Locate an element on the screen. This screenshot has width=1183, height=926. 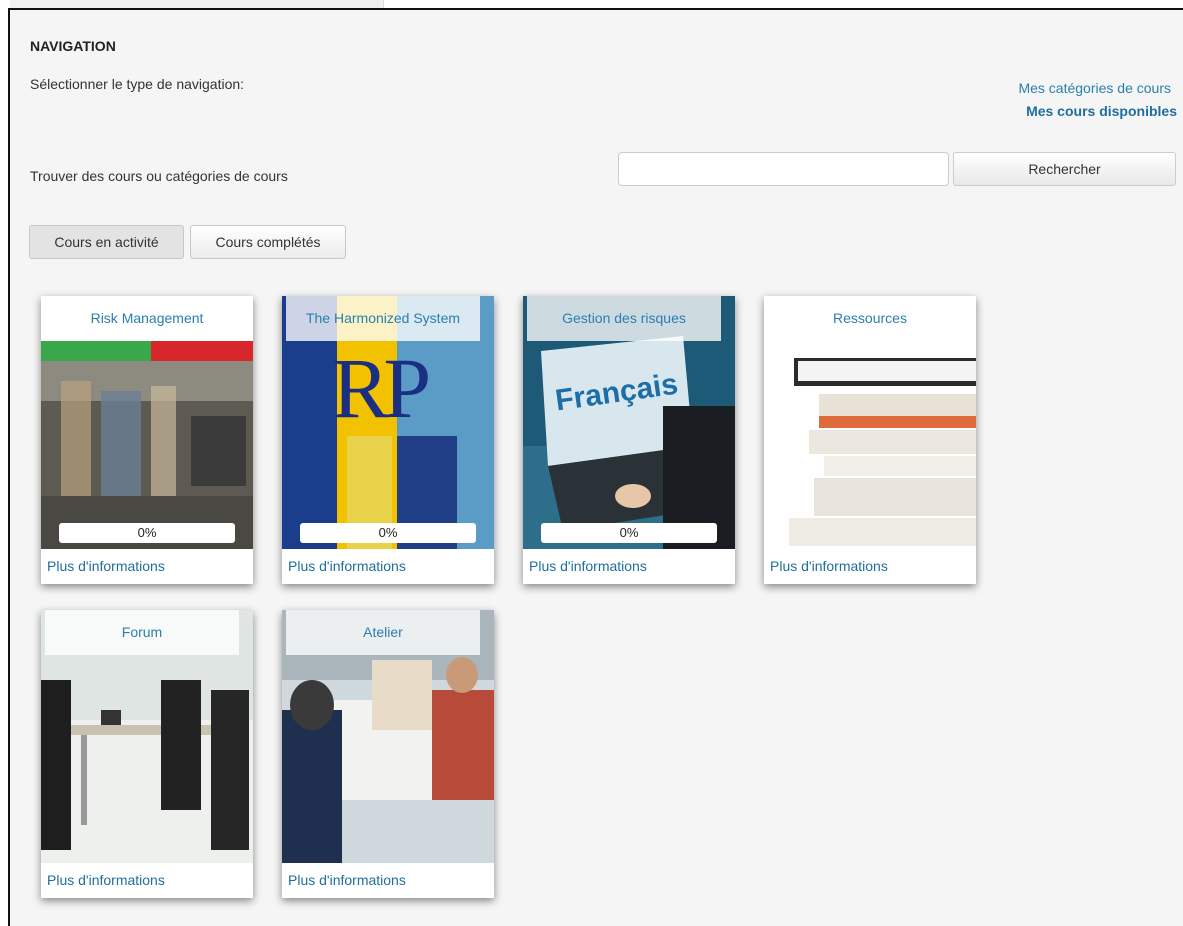
course-title: Forum is located at coordinates (142, 632).